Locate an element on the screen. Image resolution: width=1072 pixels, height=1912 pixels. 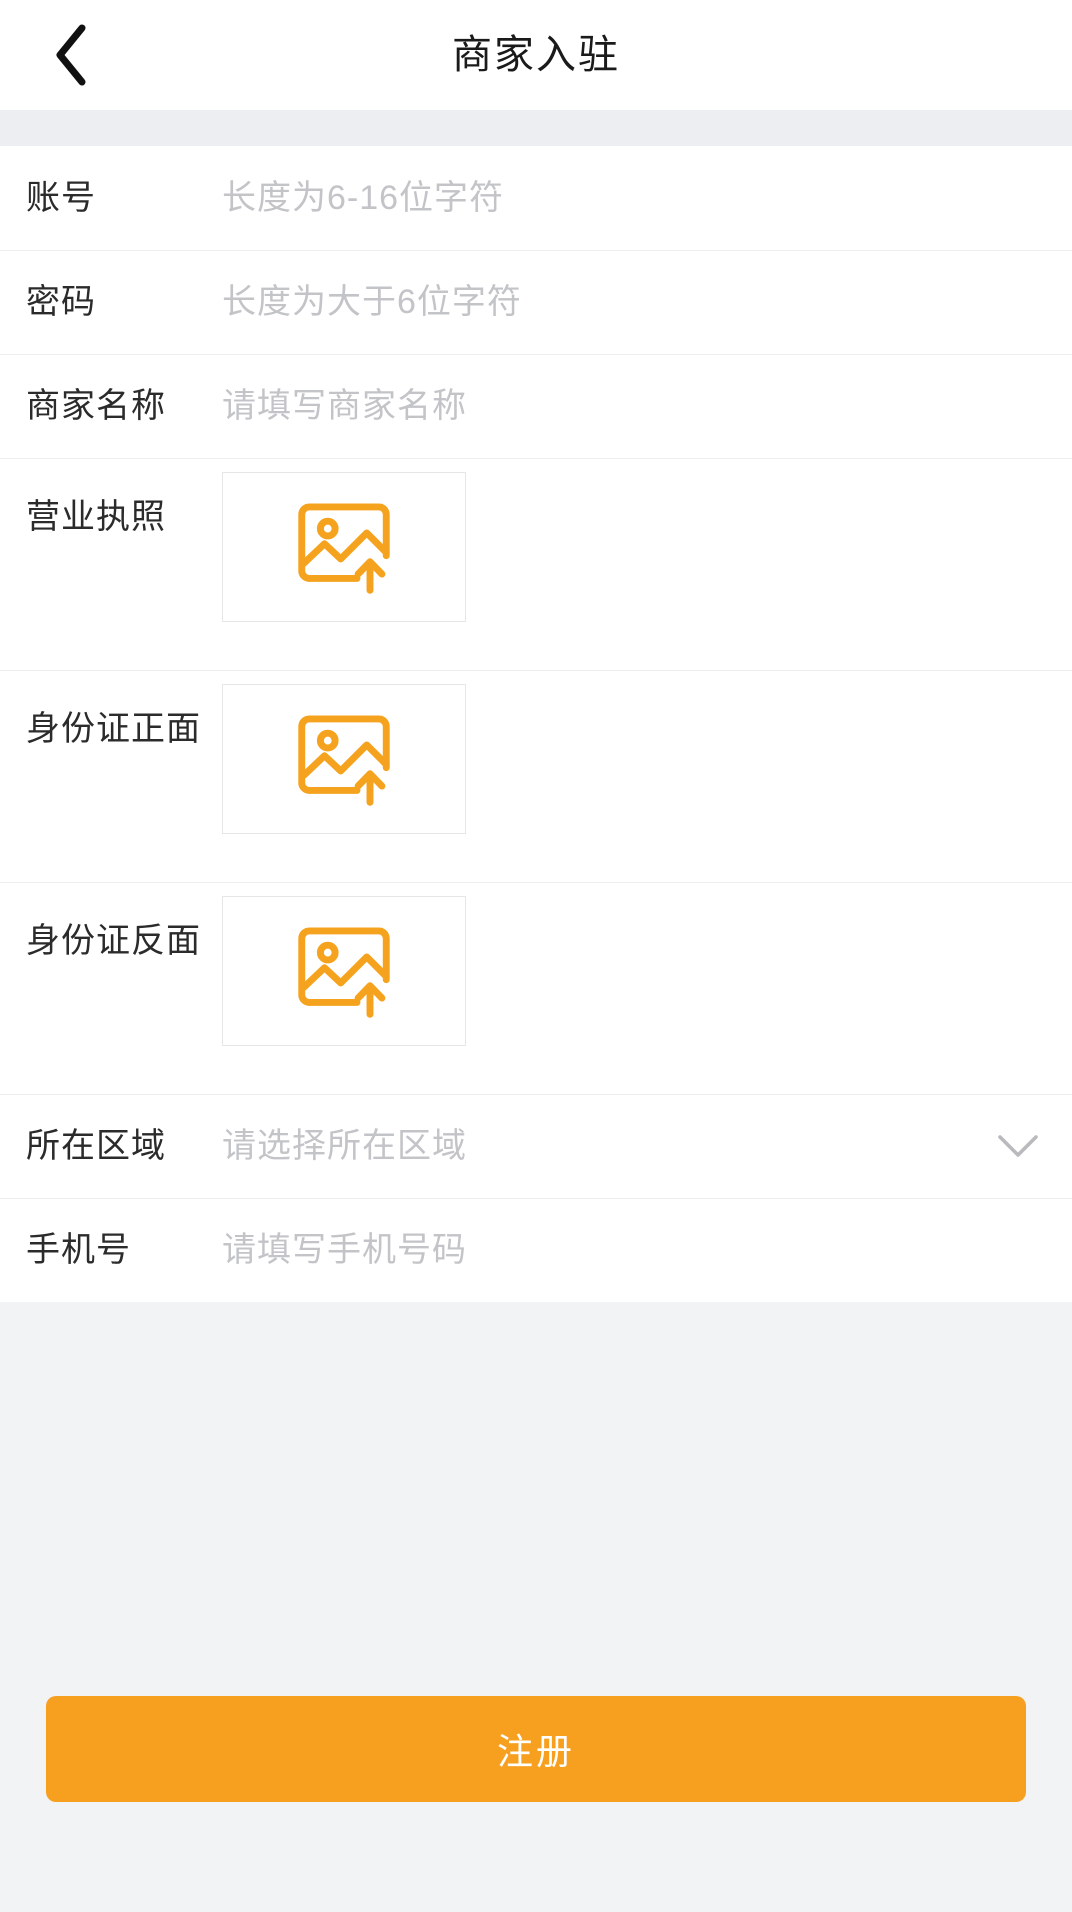
merchant-name-input: 请填写商家名称 is located at coordinates (634, 406).